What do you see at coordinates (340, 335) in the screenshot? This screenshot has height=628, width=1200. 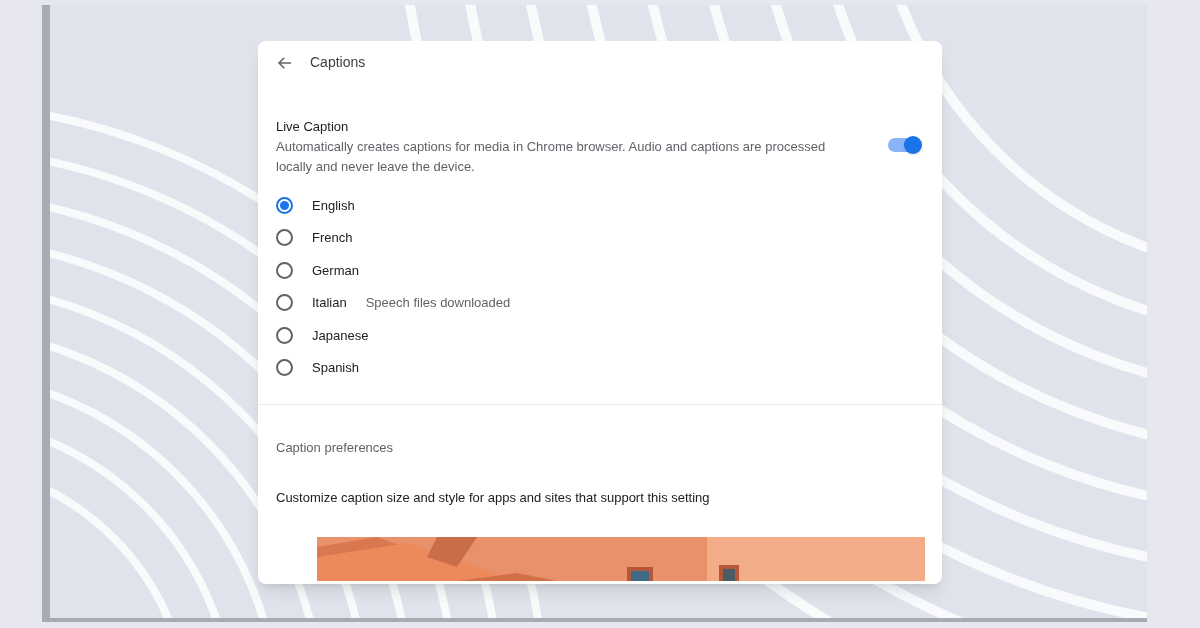 I see `language-label: Japanese` at bounding box center [340, 335].